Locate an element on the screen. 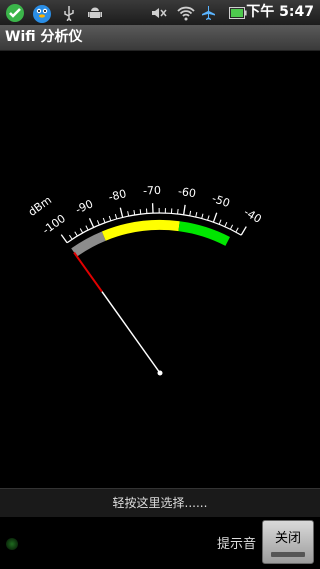  zone-fair-arc is located at coordinates (140, 230).